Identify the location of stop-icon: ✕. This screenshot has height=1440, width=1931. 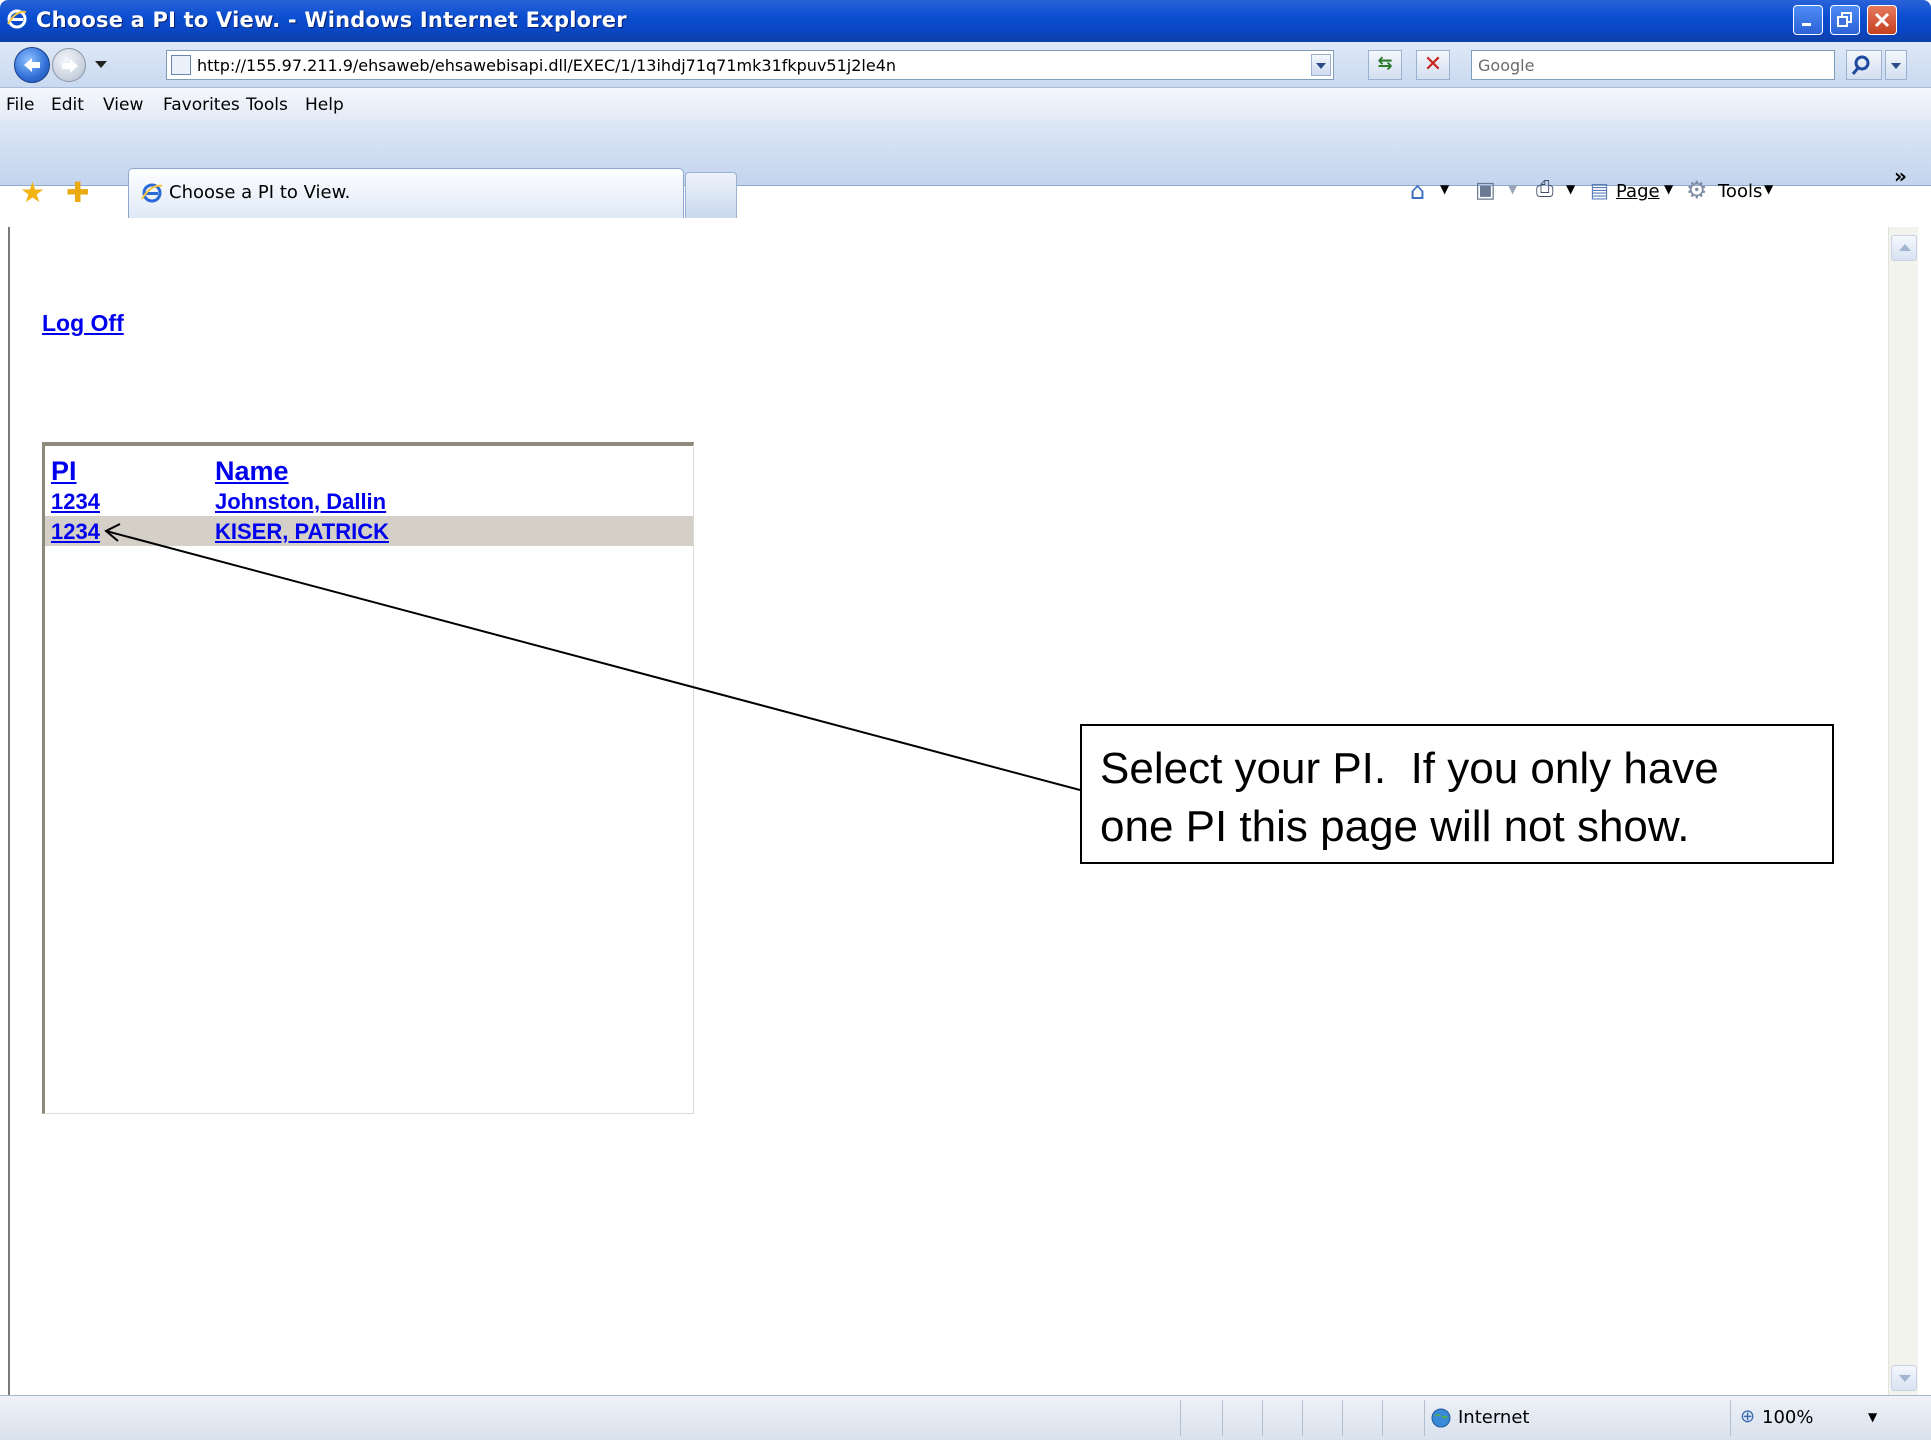
(1433, 64).